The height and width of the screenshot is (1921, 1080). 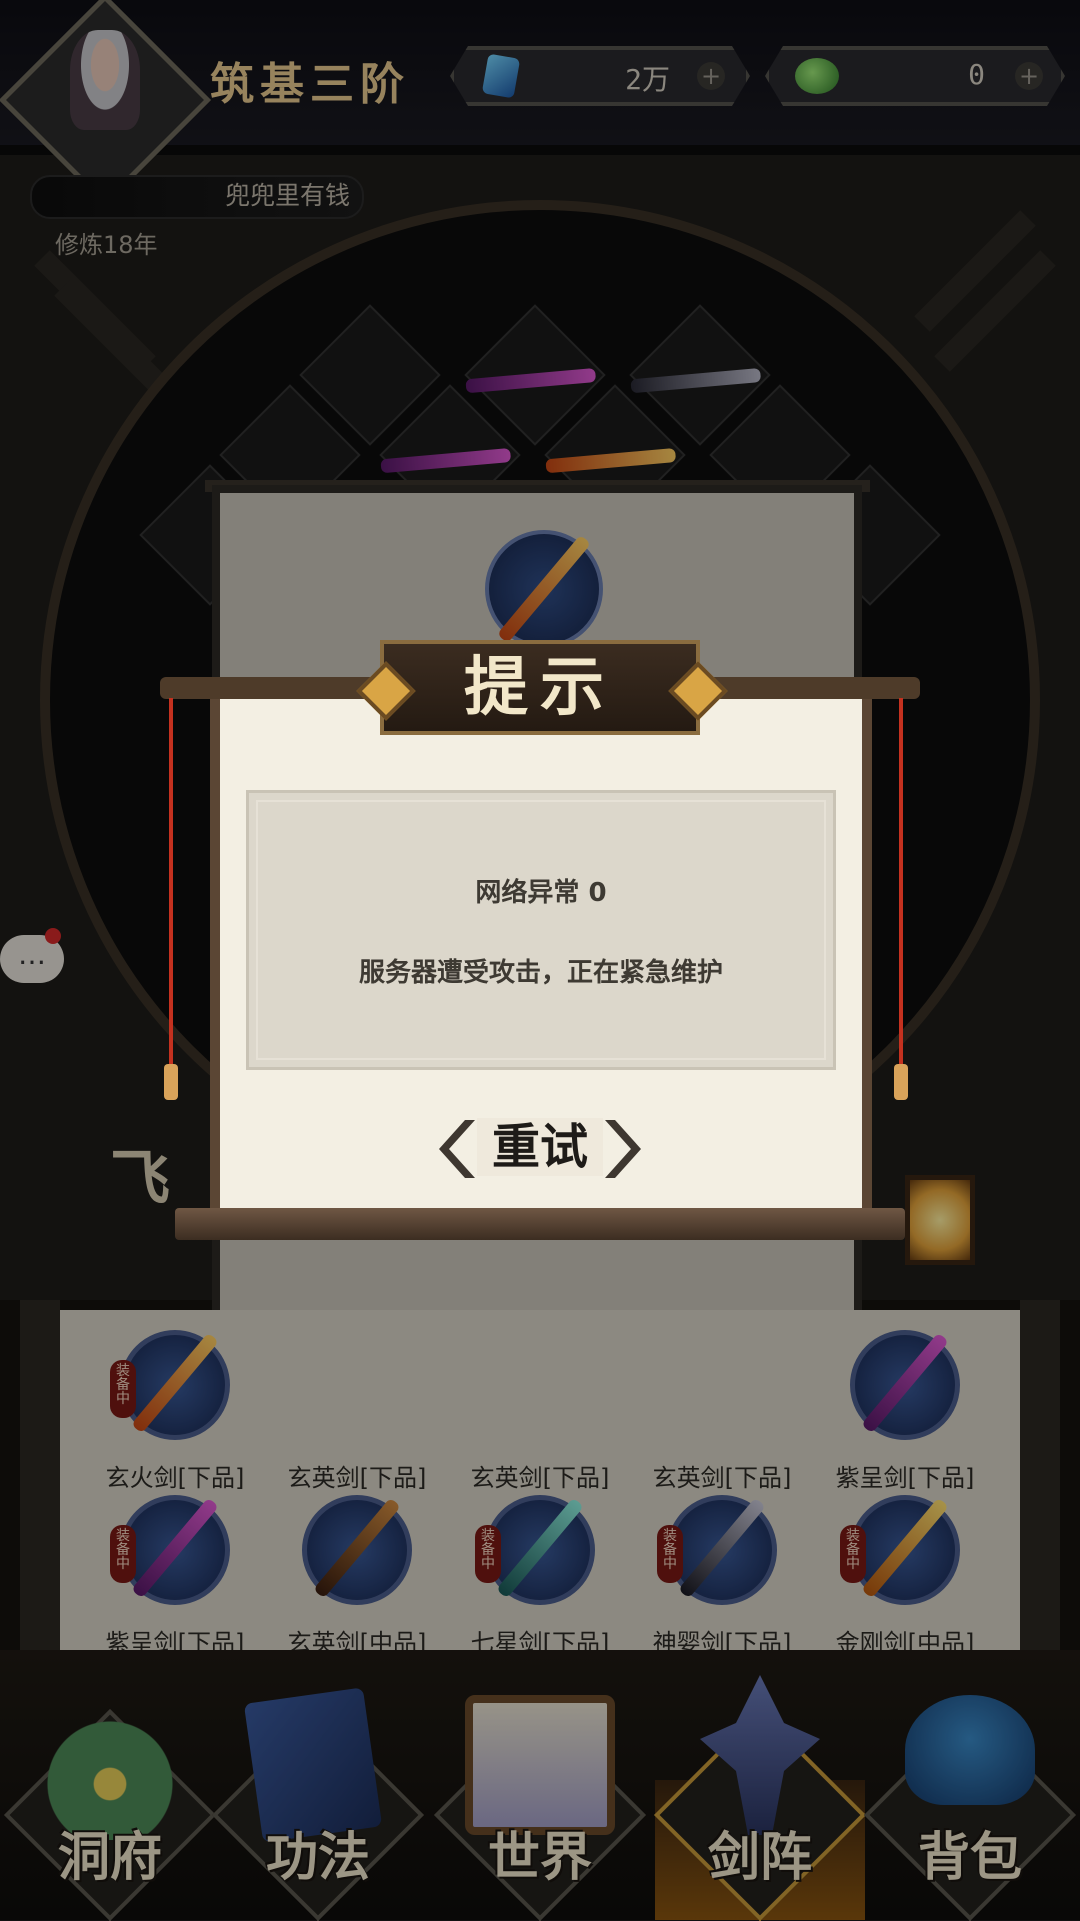 I want to click on dialog-title: 提示, so click(x=540, y=687).